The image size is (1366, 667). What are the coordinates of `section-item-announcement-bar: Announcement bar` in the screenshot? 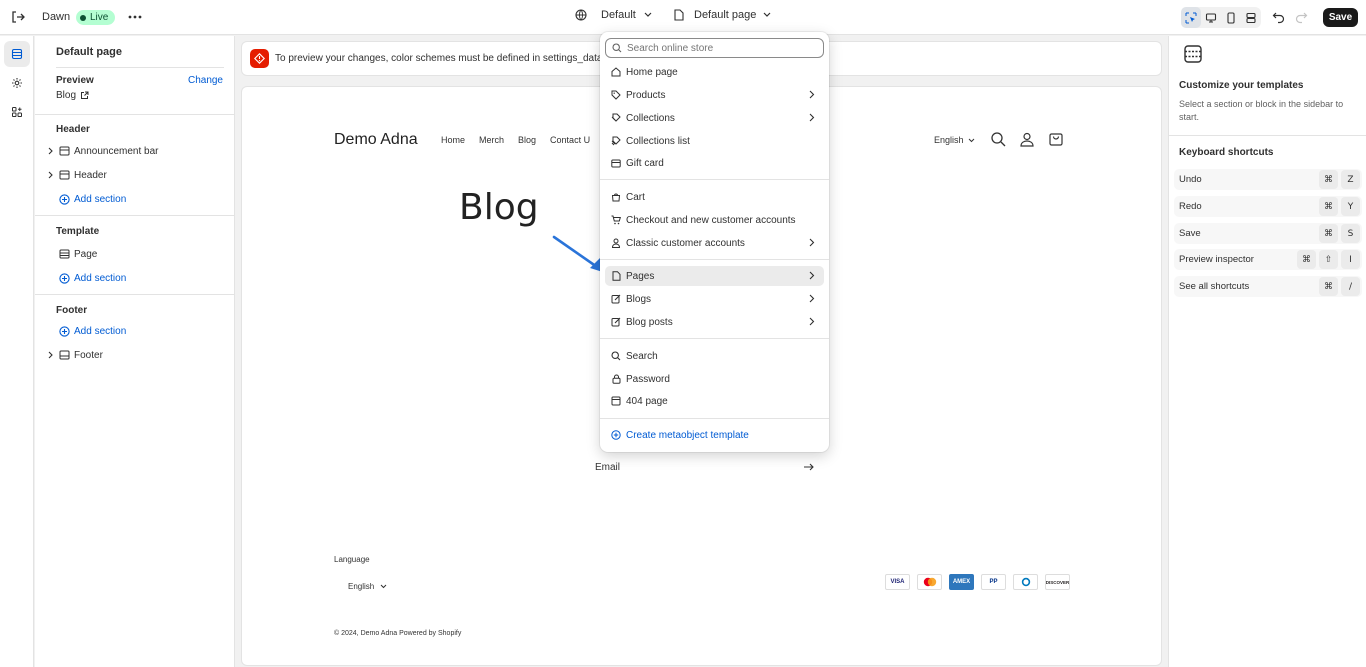 It's located at (135, 151).